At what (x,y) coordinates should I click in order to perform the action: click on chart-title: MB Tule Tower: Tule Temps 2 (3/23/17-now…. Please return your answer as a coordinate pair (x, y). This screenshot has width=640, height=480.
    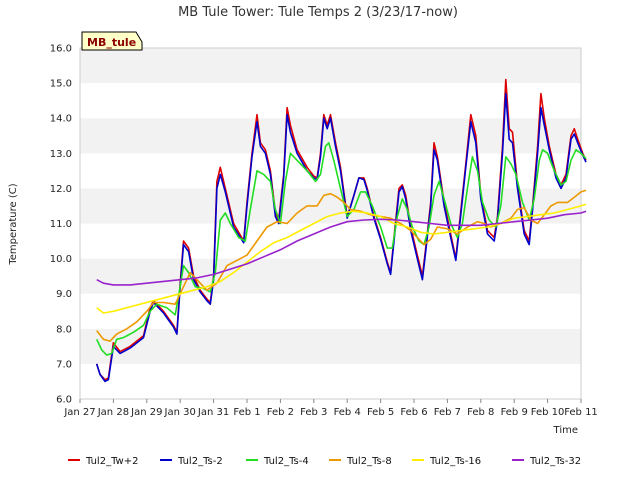
    Looking at the image, I should click on (318, 12).